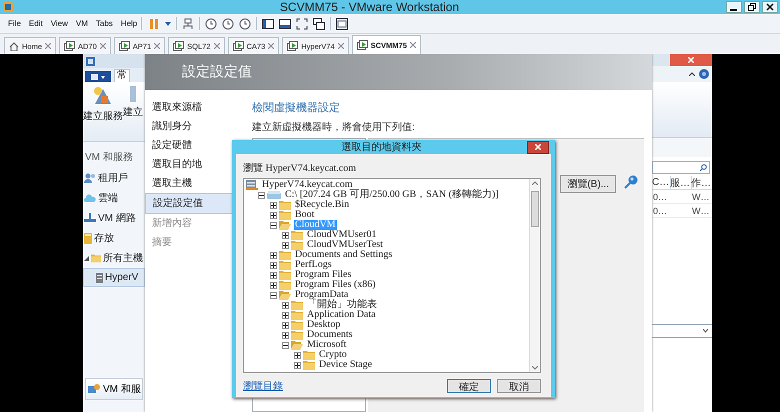  Describe the element at coordinates (103, 104) in the screenshot. I see `ribbon-button: 建立服務` at that location.